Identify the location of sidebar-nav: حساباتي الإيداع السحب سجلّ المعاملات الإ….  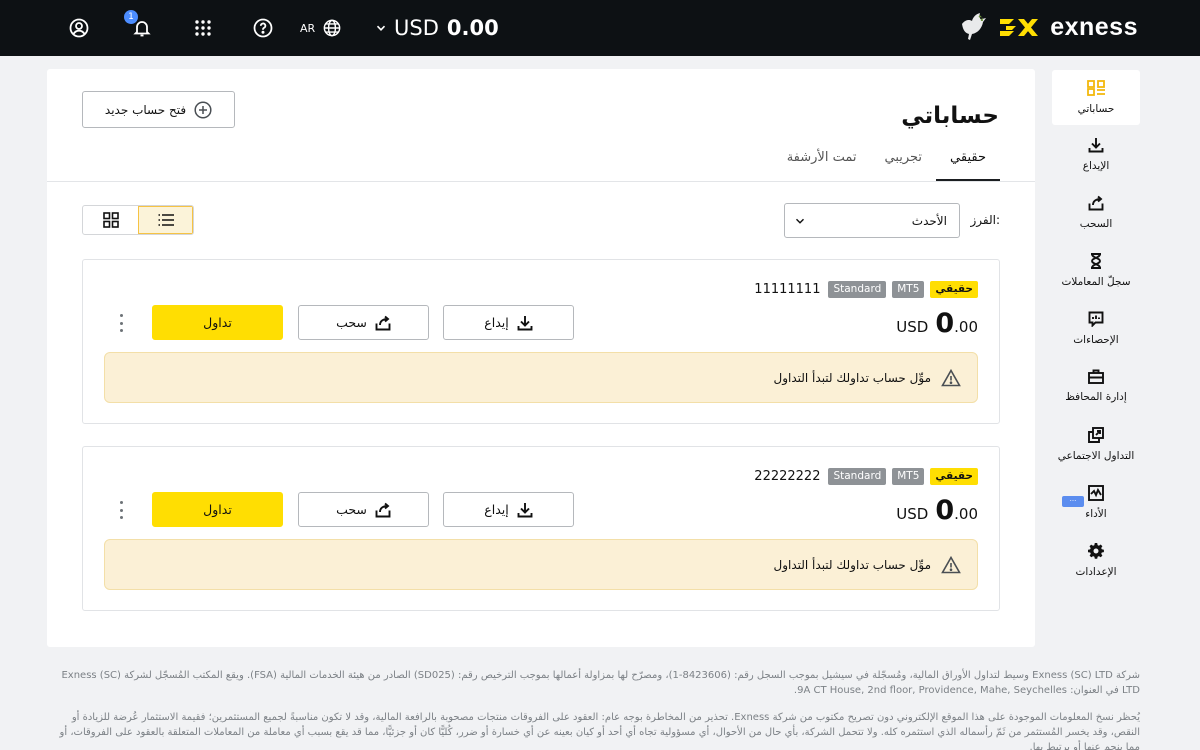
(1096, 329).